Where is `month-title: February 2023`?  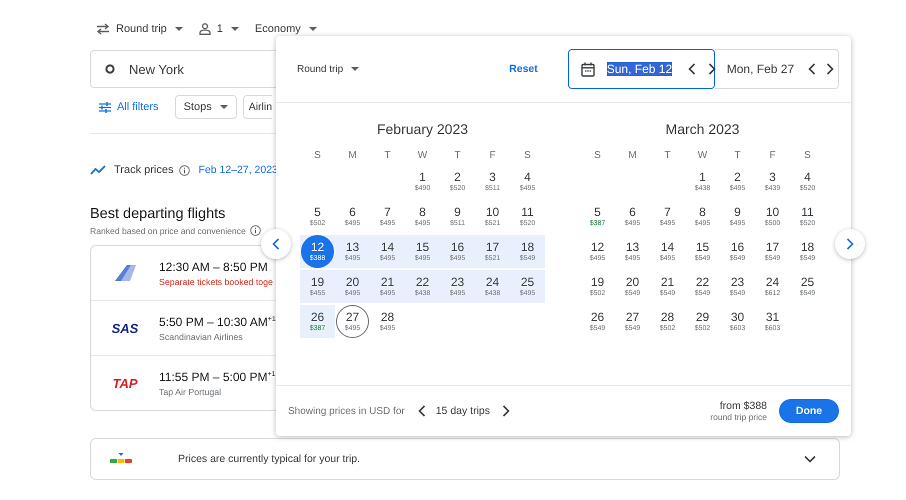
month-title: February 2023 is located at coordinates (423, 129).